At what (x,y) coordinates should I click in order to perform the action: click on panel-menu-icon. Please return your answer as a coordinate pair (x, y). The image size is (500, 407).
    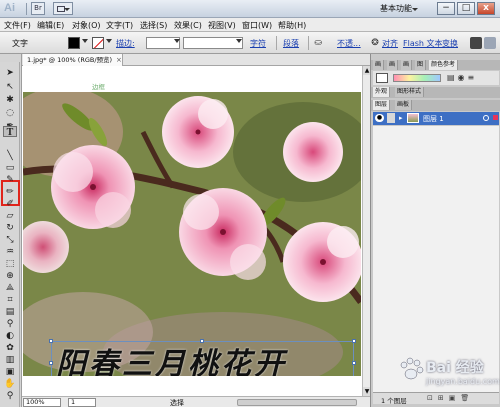
    Looking at the image, I should click on (476, 43).